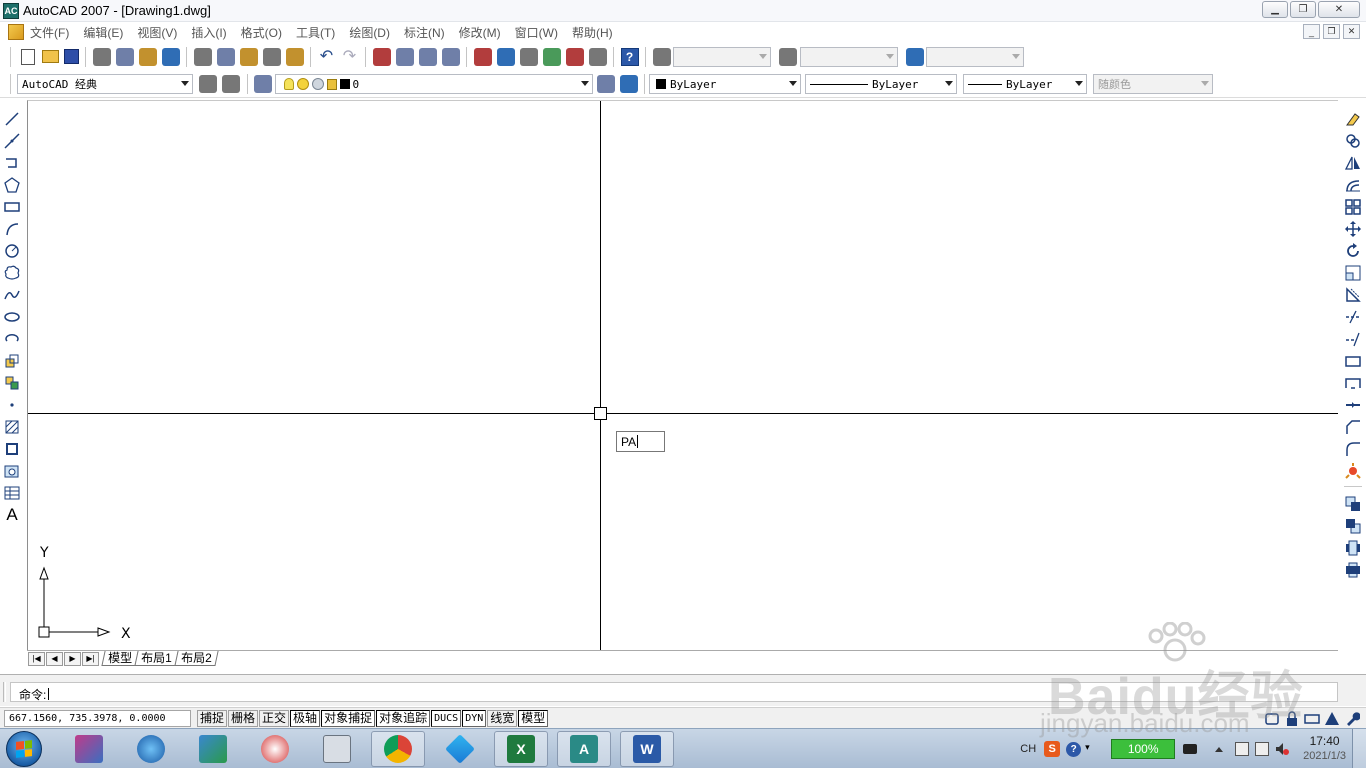  Describe the element at coordinates (156, 658) in the screenshot. I see `tab-layout1: 布局1` at that location.